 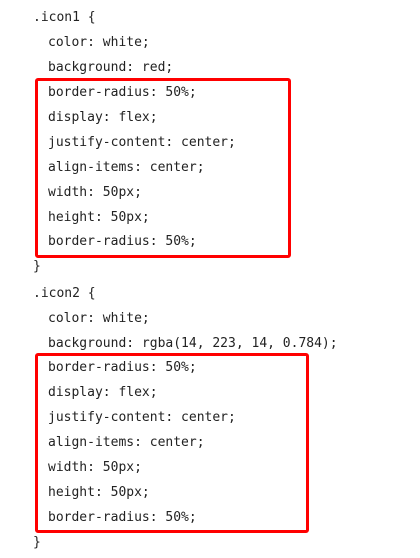 I want to click on css-selector-icon2: .icon2 {, so click(x=64, y=293).